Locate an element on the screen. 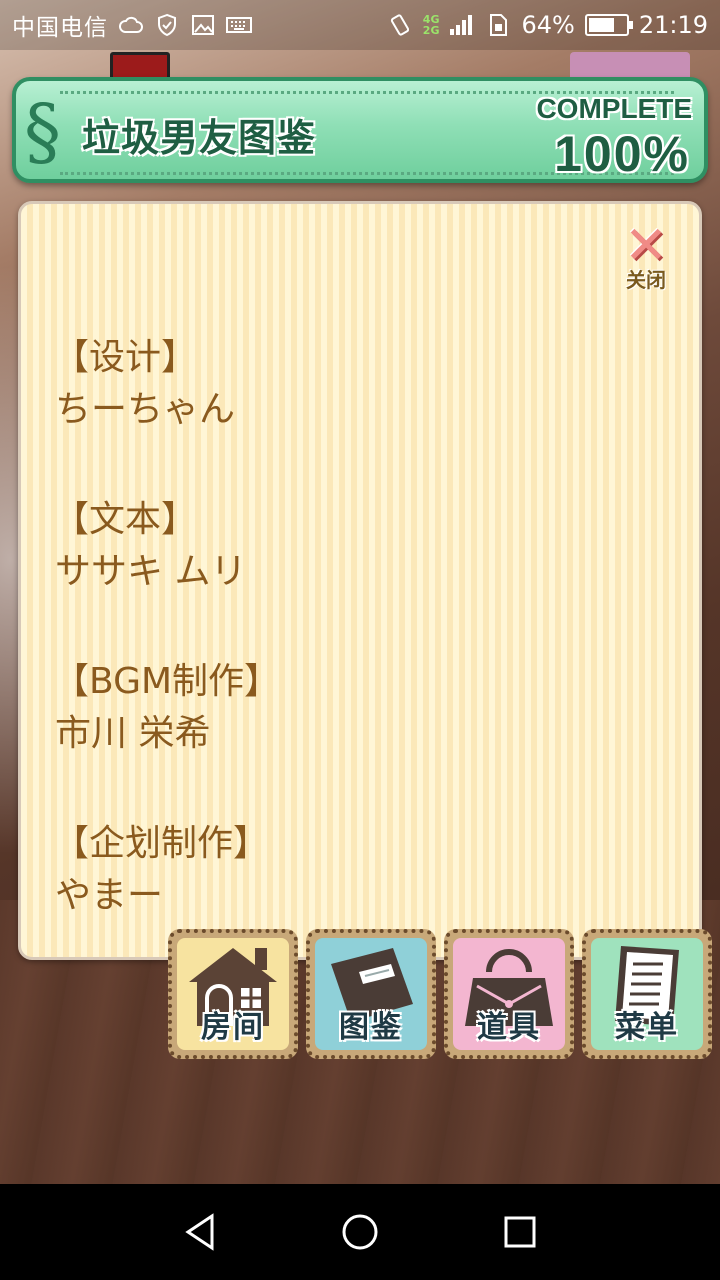  close-button: ✕ 关闭 is located at coordinates (646, 255).